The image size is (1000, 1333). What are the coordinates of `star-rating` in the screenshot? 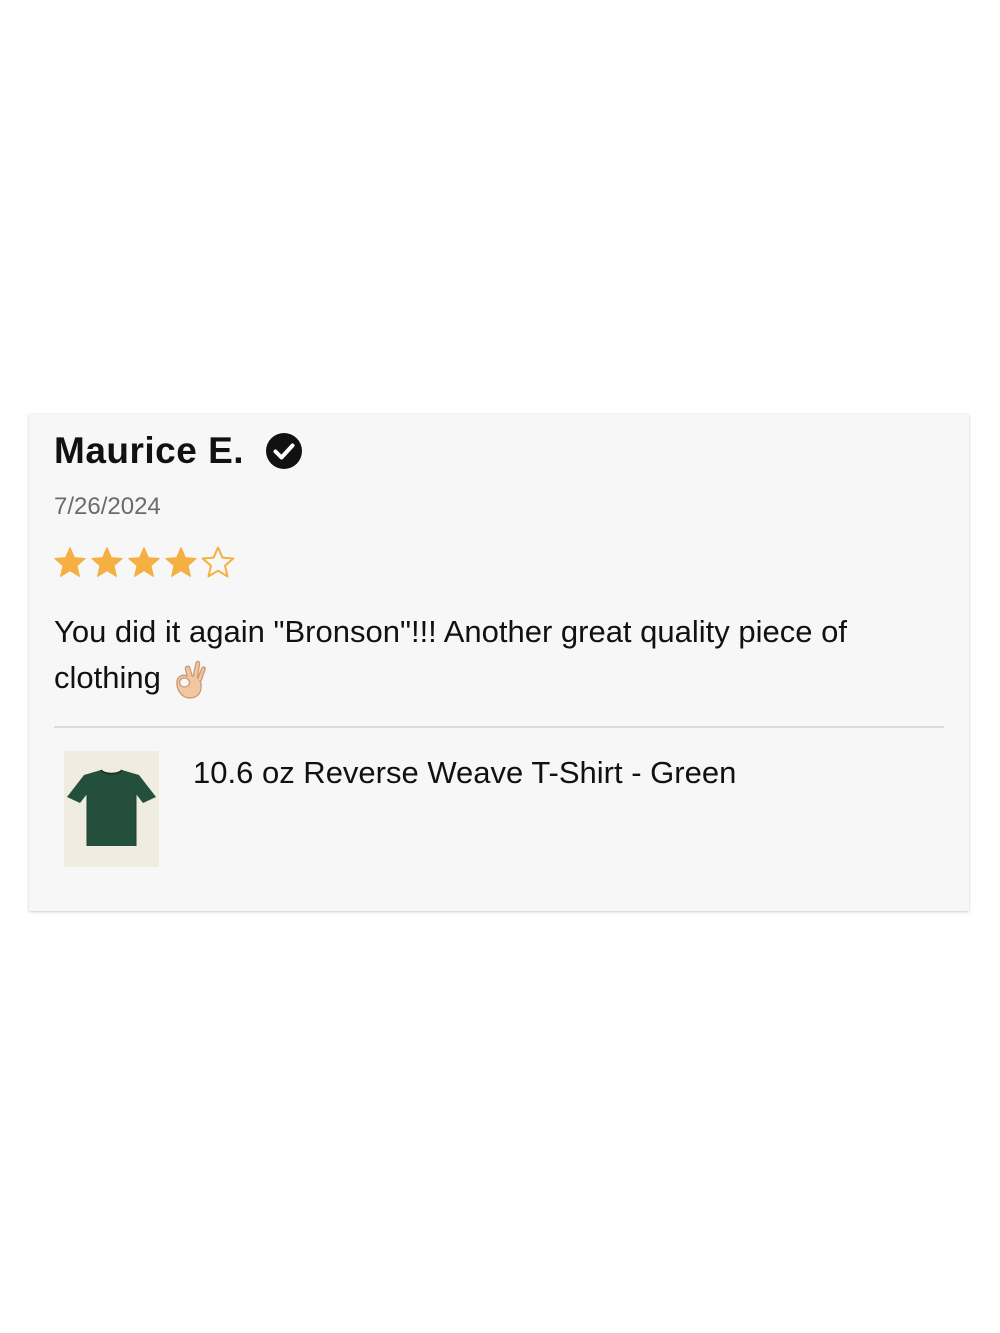 It's located at (144, 563).